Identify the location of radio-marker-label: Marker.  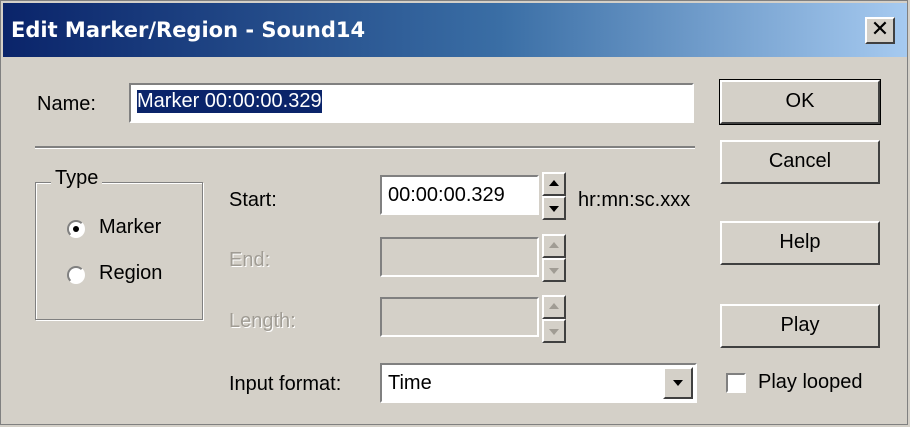
(130, 227).